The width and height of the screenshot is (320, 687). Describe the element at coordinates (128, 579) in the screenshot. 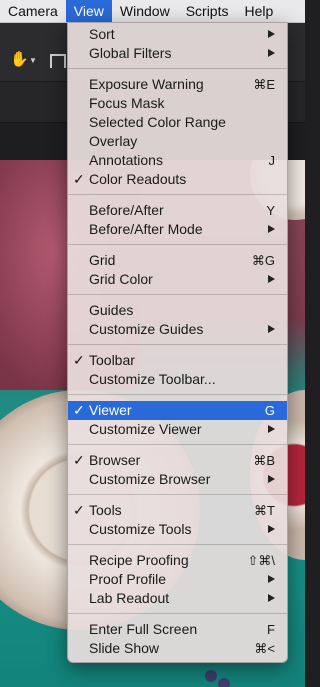

I see `menu-item-label: Proof Profile` at that location.